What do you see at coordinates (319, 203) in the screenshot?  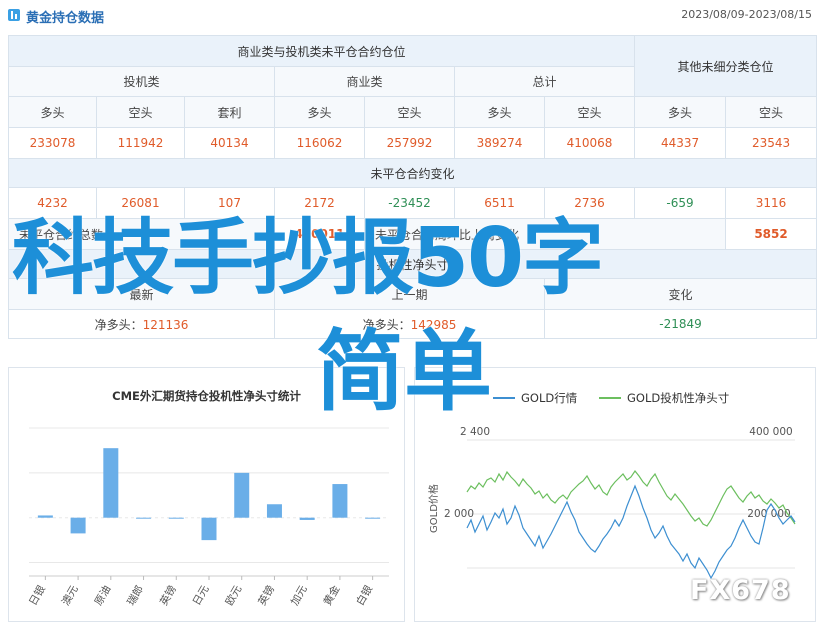 I see `cell-value: 2172` at bounding box center [319, 203].